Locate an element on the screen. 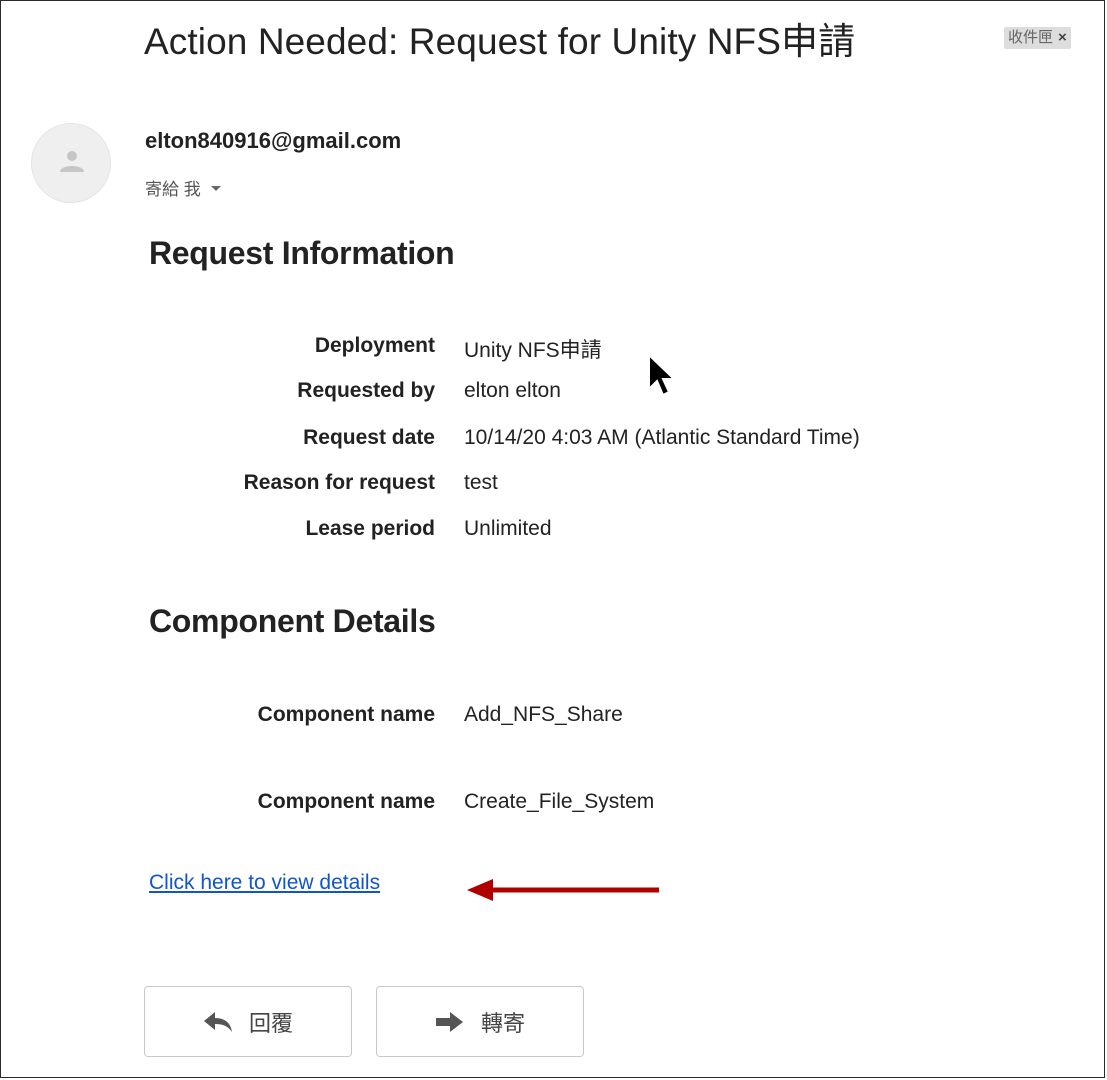 Image resolution: width=1107 pixels, height=1080 pixels. reply-label: 回覆 is located at coordinates (270, 1023).